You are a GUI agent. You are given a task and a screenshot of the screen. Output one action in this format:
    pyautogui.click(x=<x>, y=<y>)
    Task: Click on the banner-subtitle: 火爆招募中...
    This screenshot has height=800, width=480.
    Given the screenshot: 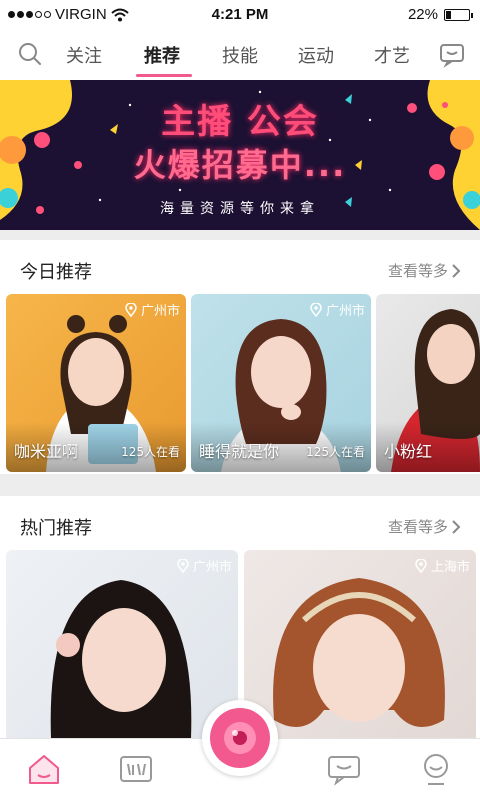 What is the action you would take?
    pyautogui.click(x=240, y=165)
    